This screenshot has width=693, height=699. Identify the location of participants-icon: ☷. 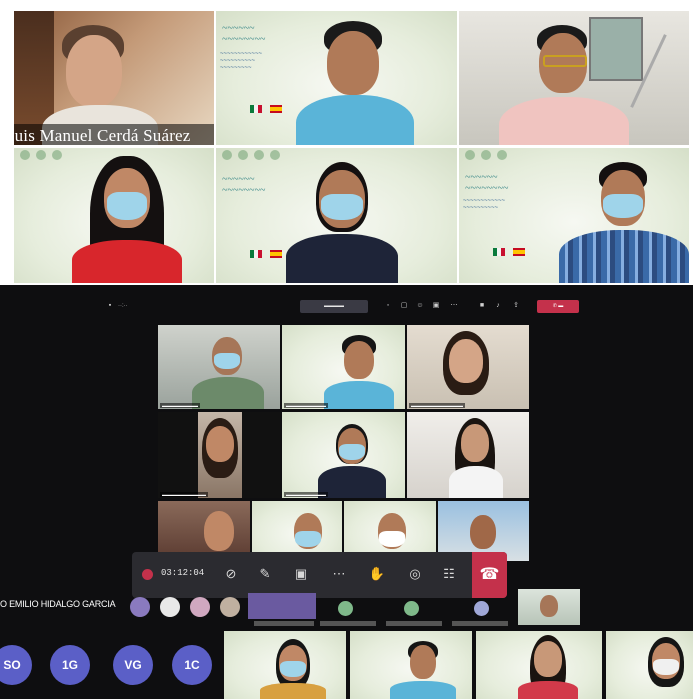
(449, 574).